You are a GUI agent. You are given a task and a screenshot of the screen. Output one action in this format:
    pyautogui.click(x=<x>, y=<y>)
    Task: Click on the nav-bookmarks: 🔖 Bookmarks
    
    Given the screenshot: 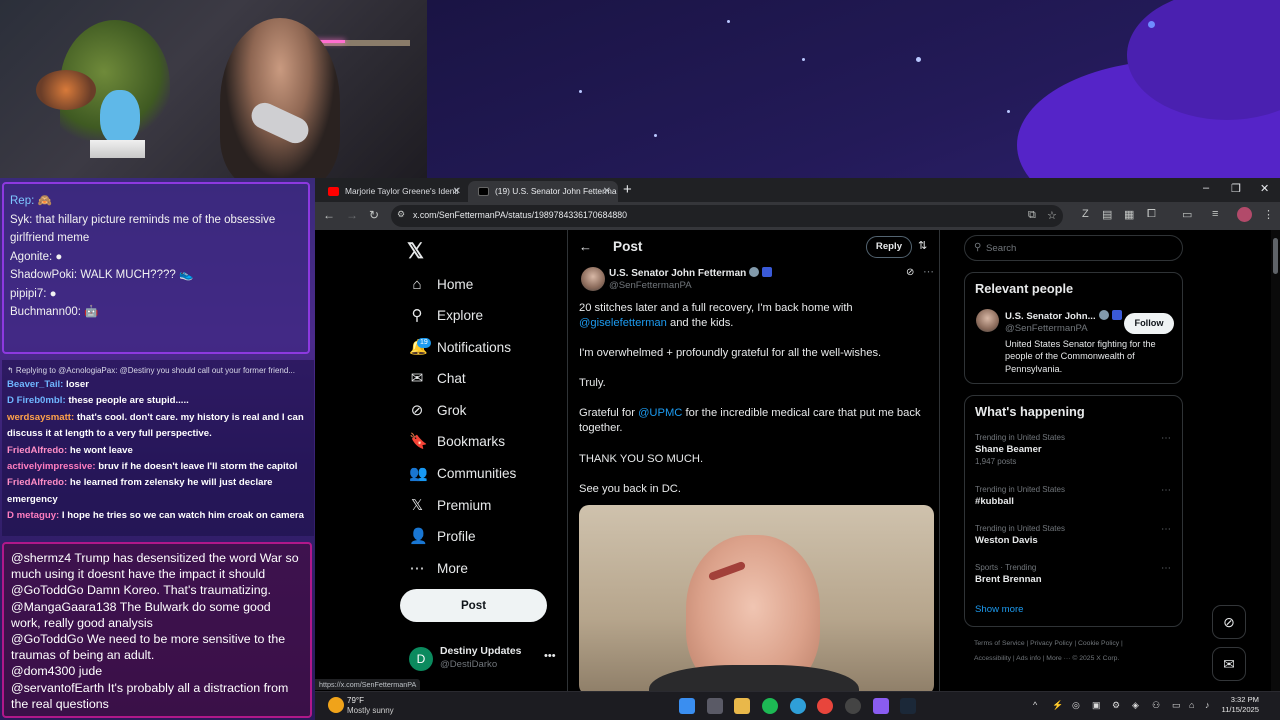 What is the action you would take?
    pyautogui.click(x=457, y=441)
    